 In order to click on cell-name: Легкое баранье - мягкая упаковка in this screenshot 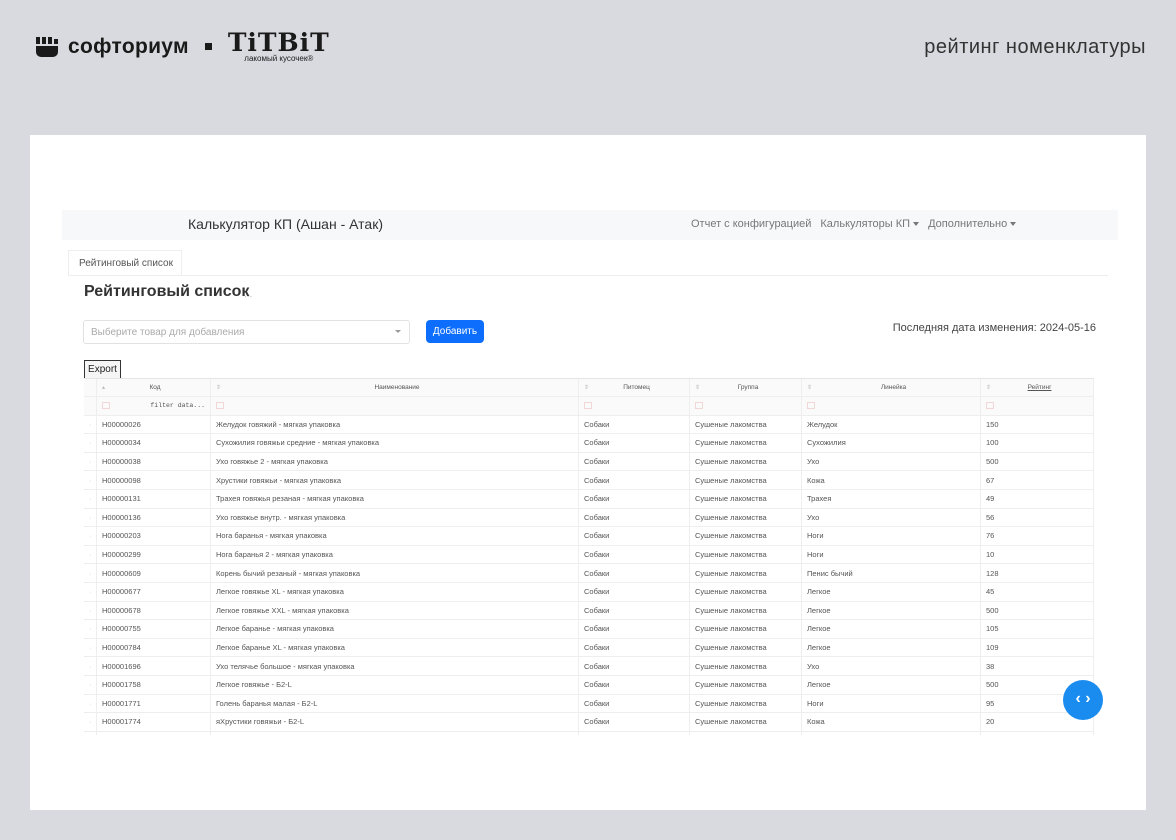, I will do `click(395, 629)`.